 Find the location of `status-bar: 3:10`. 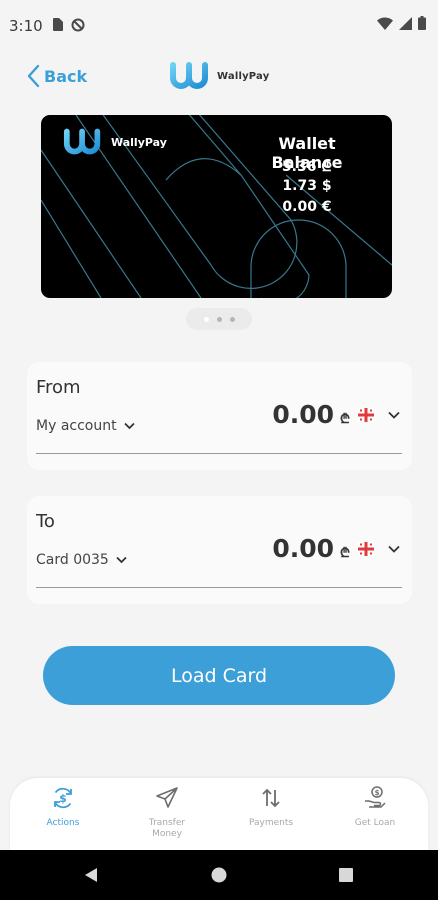

status-bar: 3:10 is located at coordinates (219, 26).